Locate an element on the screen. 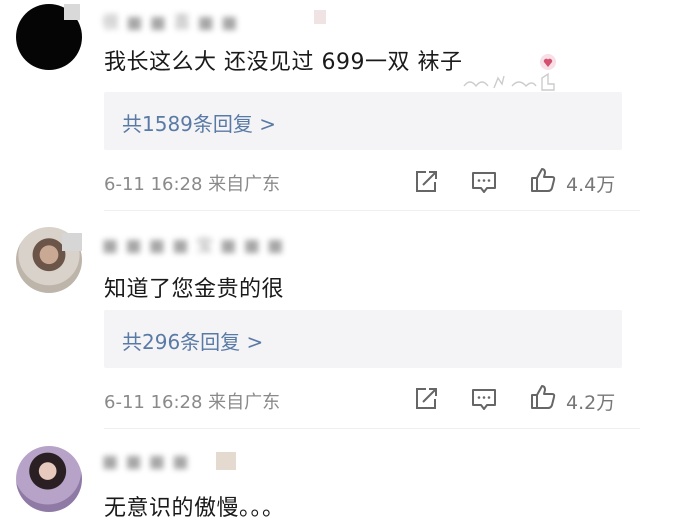  like-count: 4.2万 is located at coordinates (591, 403).